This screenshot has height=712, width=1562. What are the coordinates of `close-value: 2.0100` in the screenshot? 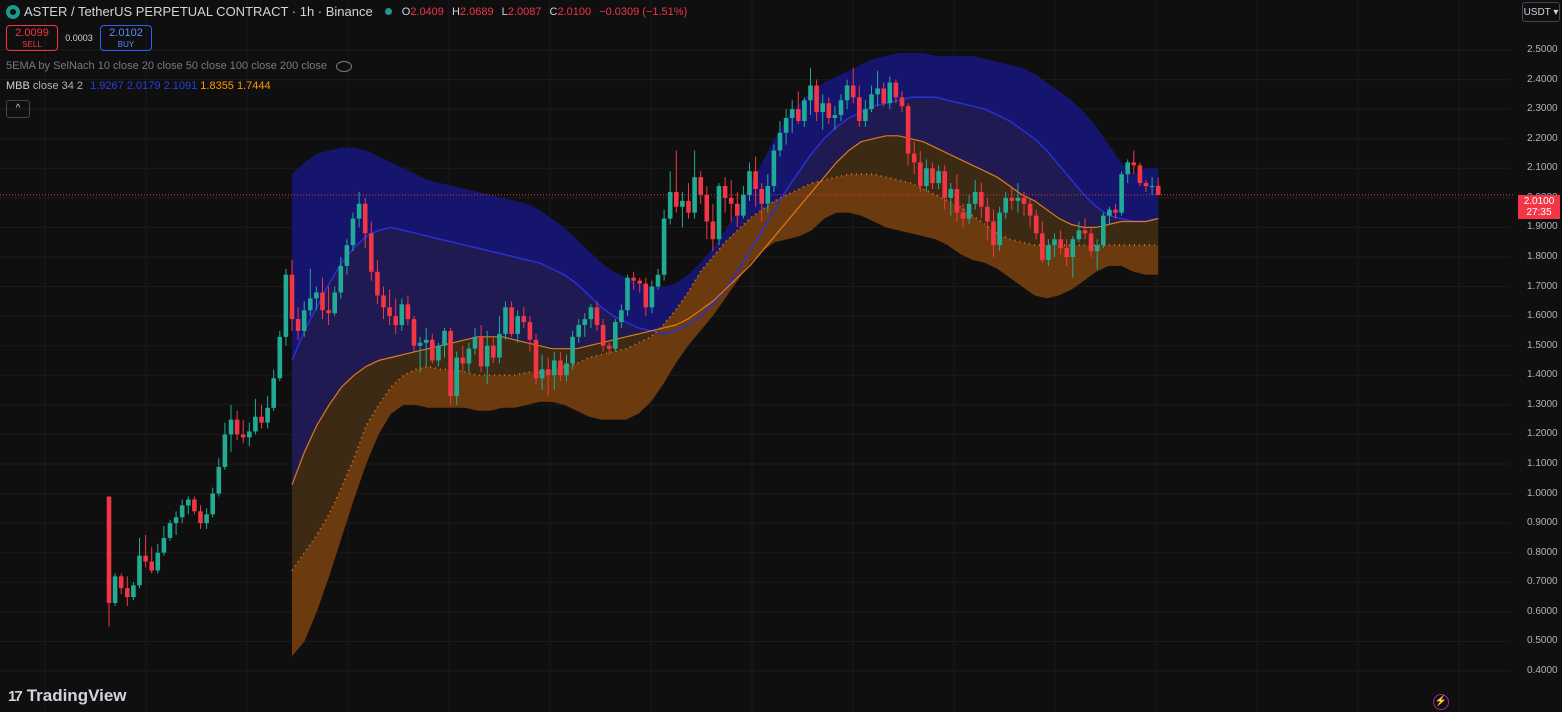 It's located at (574, 11).